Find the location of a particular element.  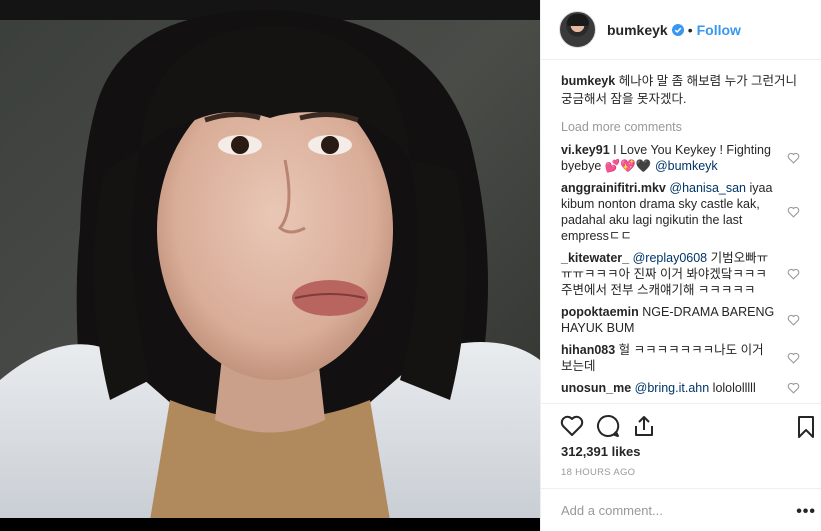

more-options-button: ••• is located at coordinates (806, 512).